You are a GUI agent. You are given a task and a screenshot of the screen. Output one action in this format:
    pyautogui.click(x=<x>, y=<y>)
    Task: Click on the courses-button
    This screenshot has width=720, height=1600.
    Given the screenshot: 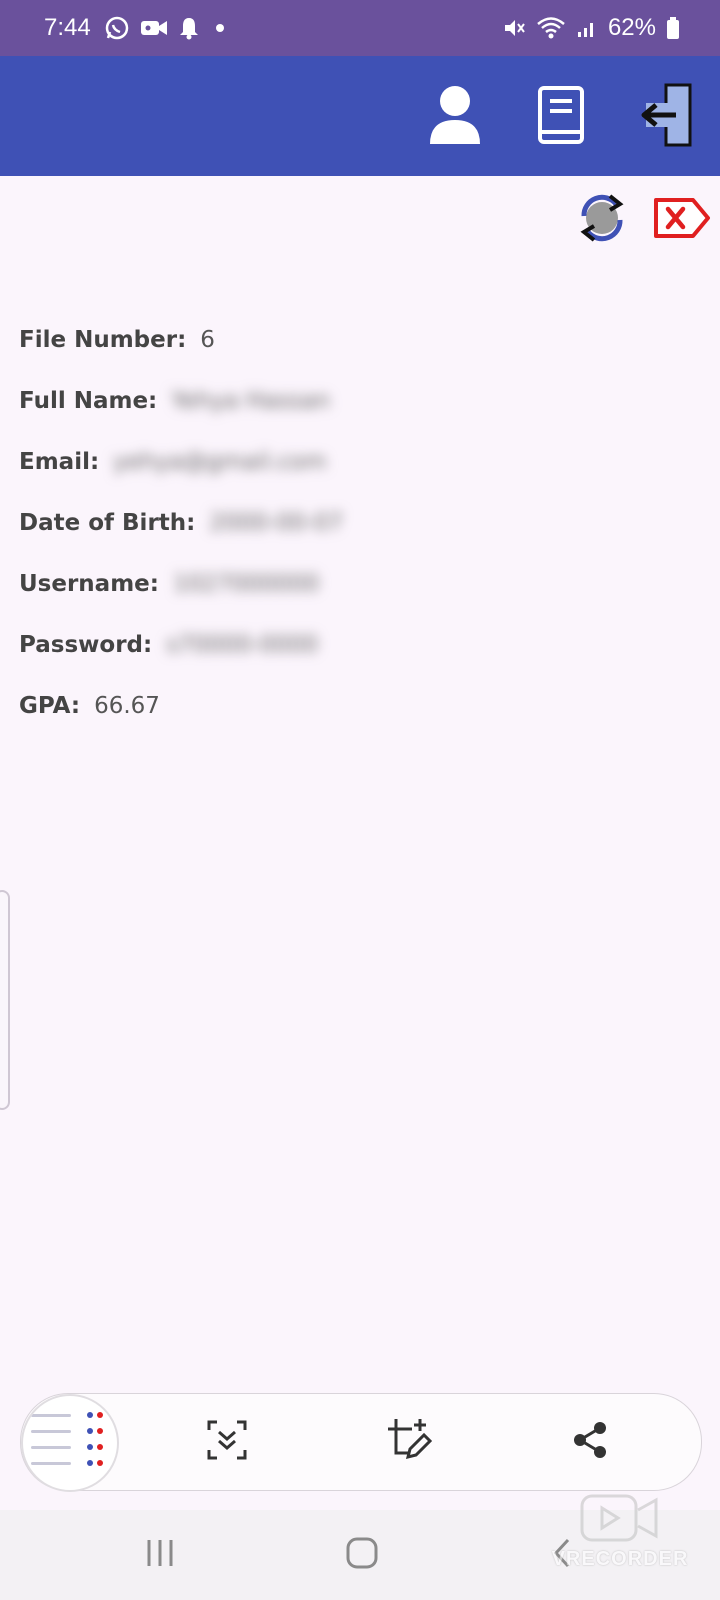 What is the action you would take?
    pyautogui.click(x=561, y=117)
    